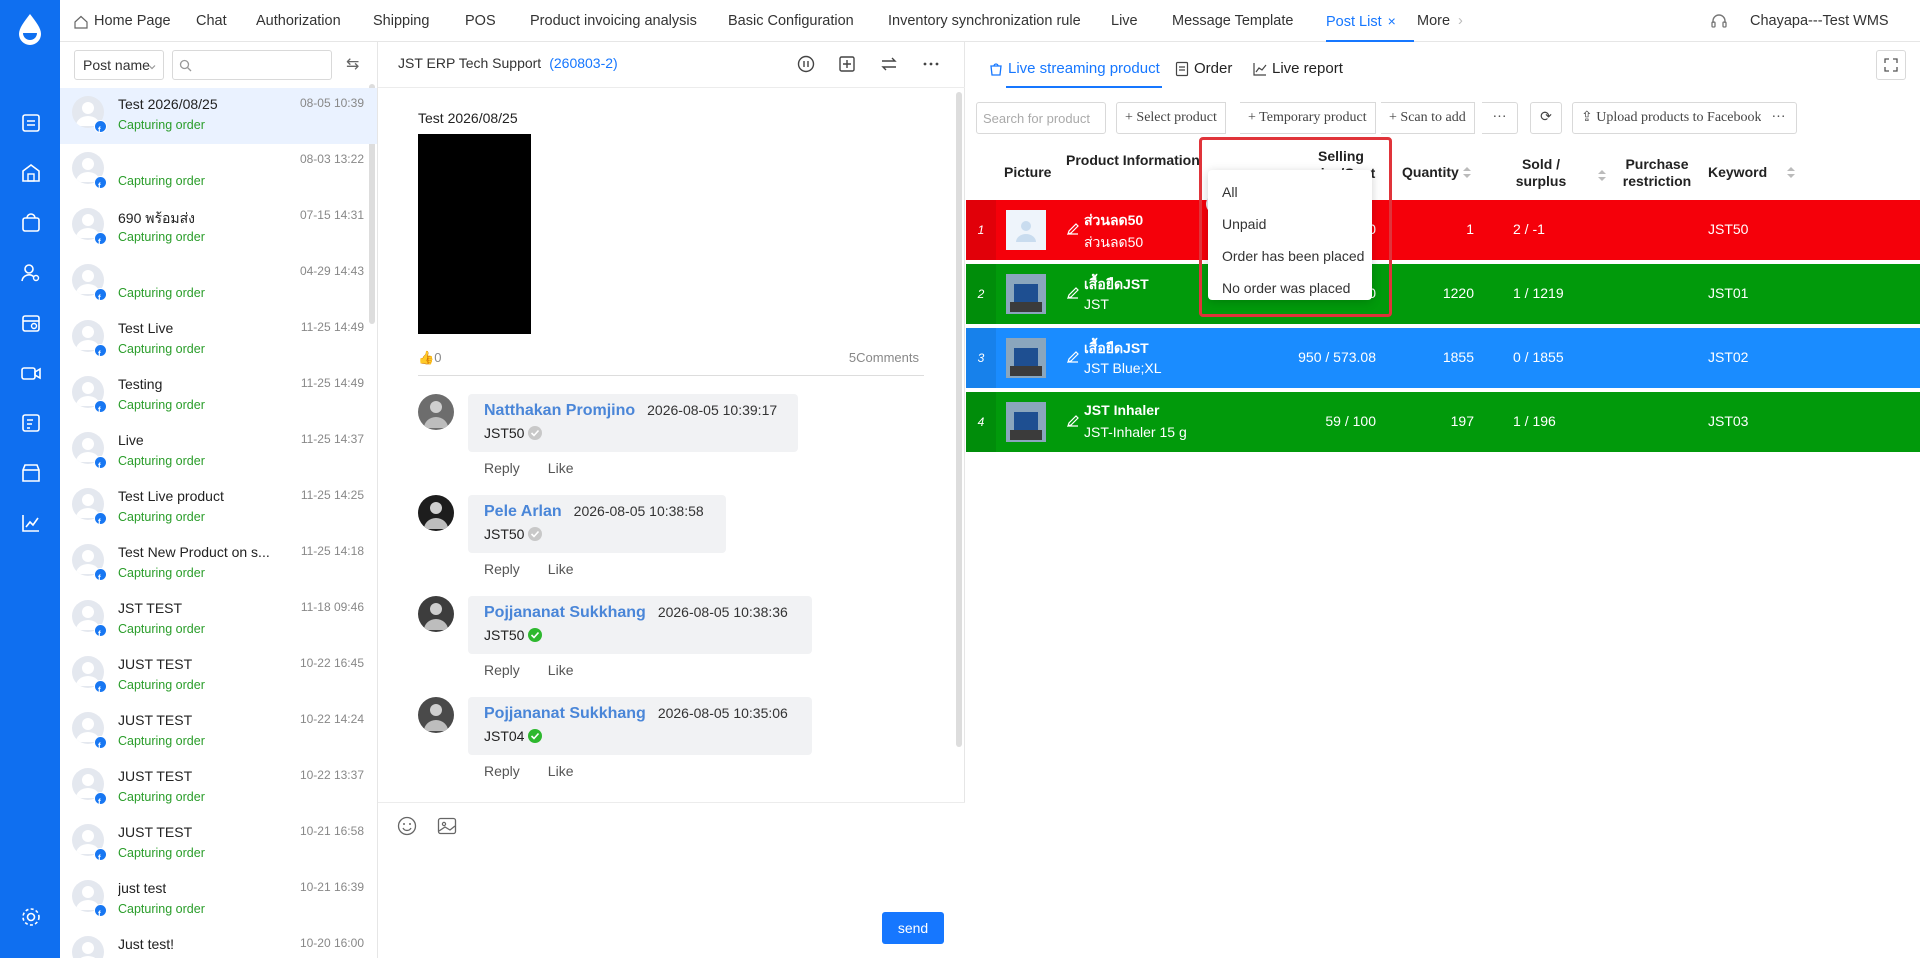 The height and width of the screenshot is (958, 1920). Describe the element at coordinates (155, 720) in the screenshot. I see `post-name: JUST TEST` at that location.